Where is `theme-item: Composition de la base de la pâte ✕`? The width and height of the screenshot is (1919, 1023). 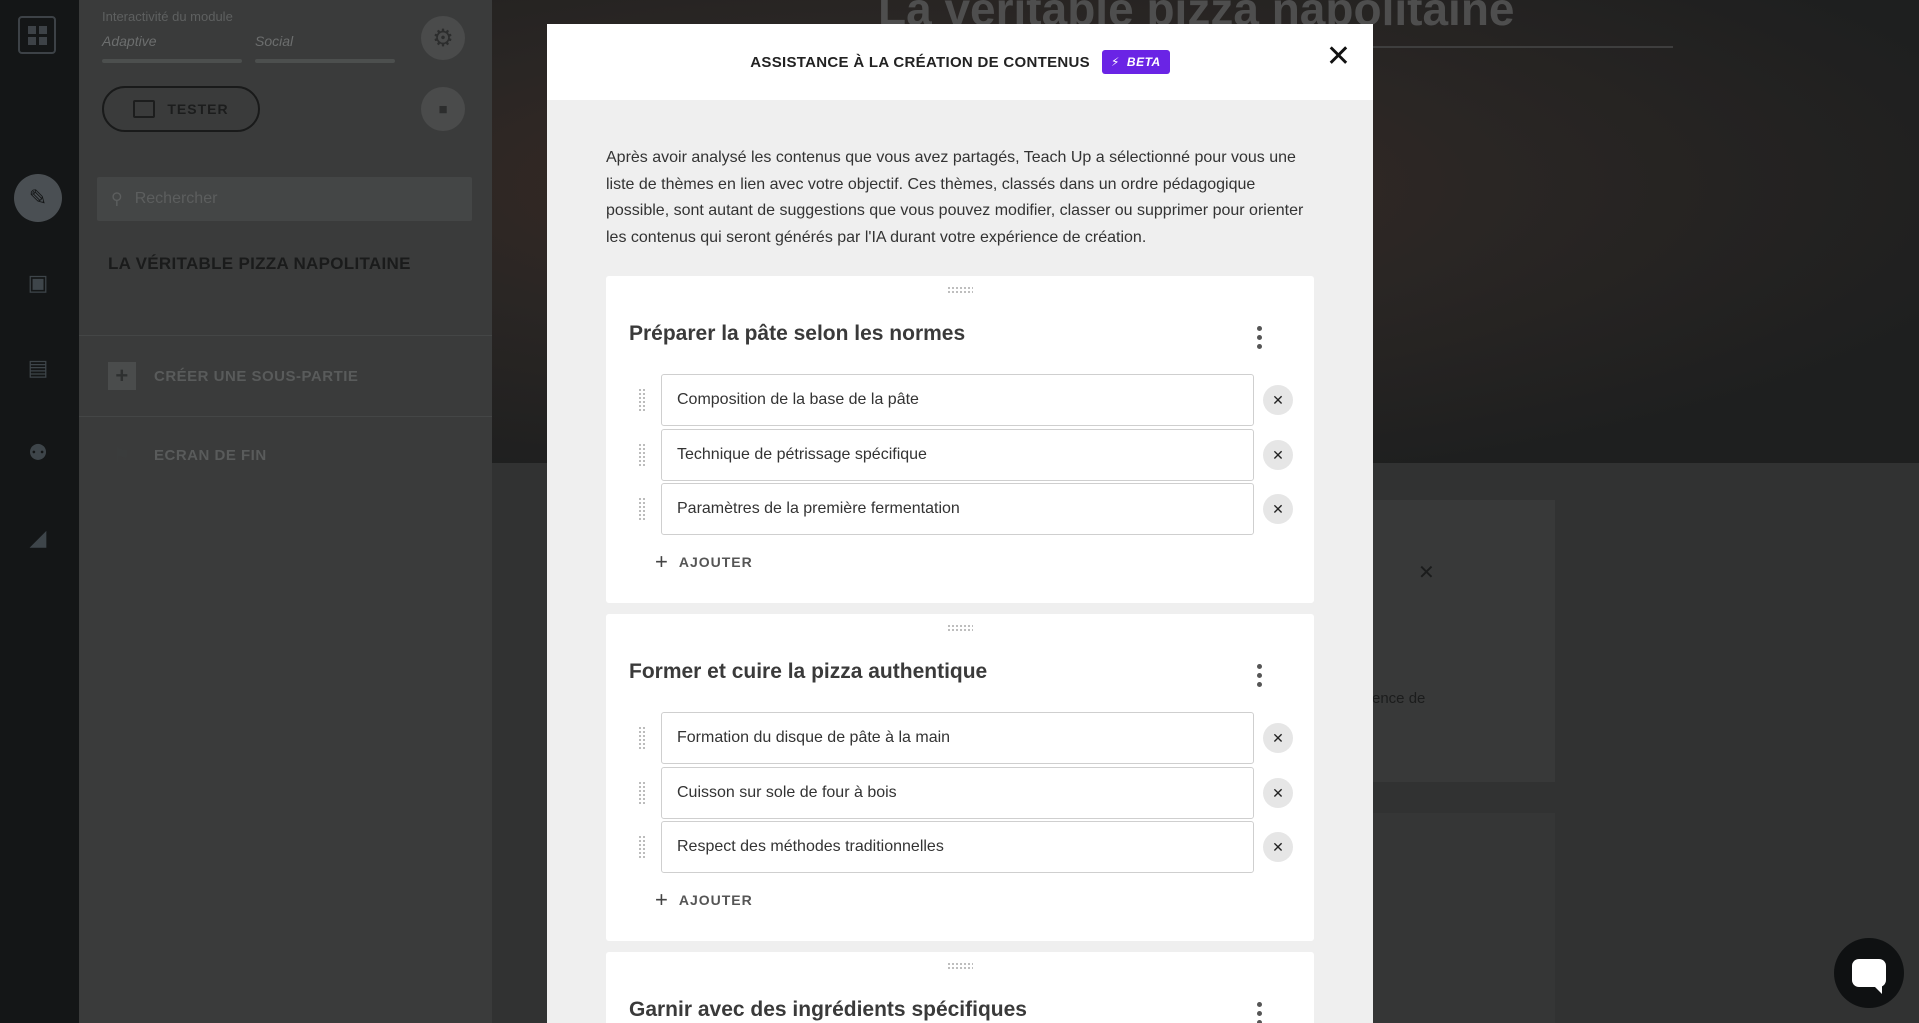 theme-item: Composition de la base de la pâte ✕ is located at coordinates (961, 400).